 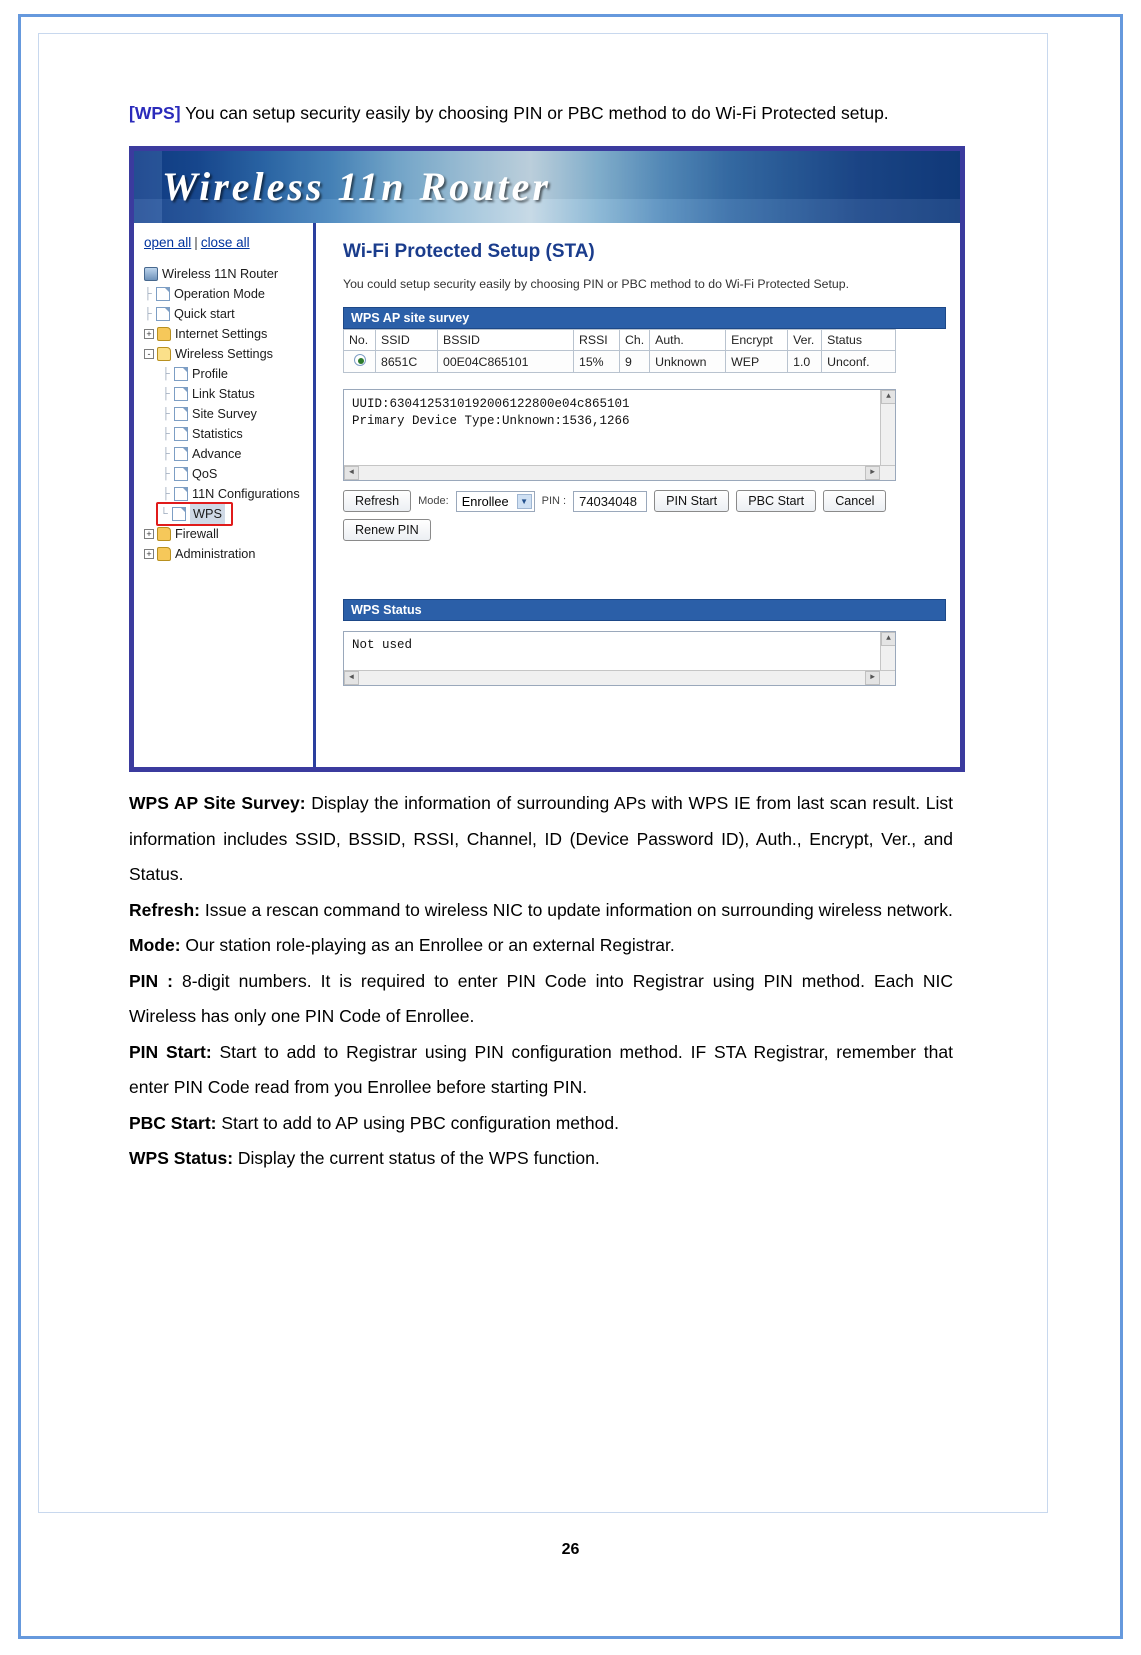 What do you see at coordinates (776, 501) in the screenshot?
I see `pbc-start-button: PBC Start` at bounding box center [776, 501].